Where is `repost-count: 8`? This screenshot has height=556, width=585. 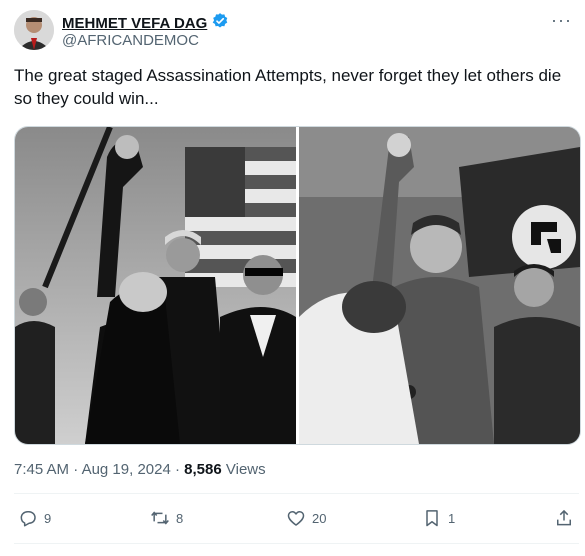
repost-count: 8 is located at coordinates (180, 518).